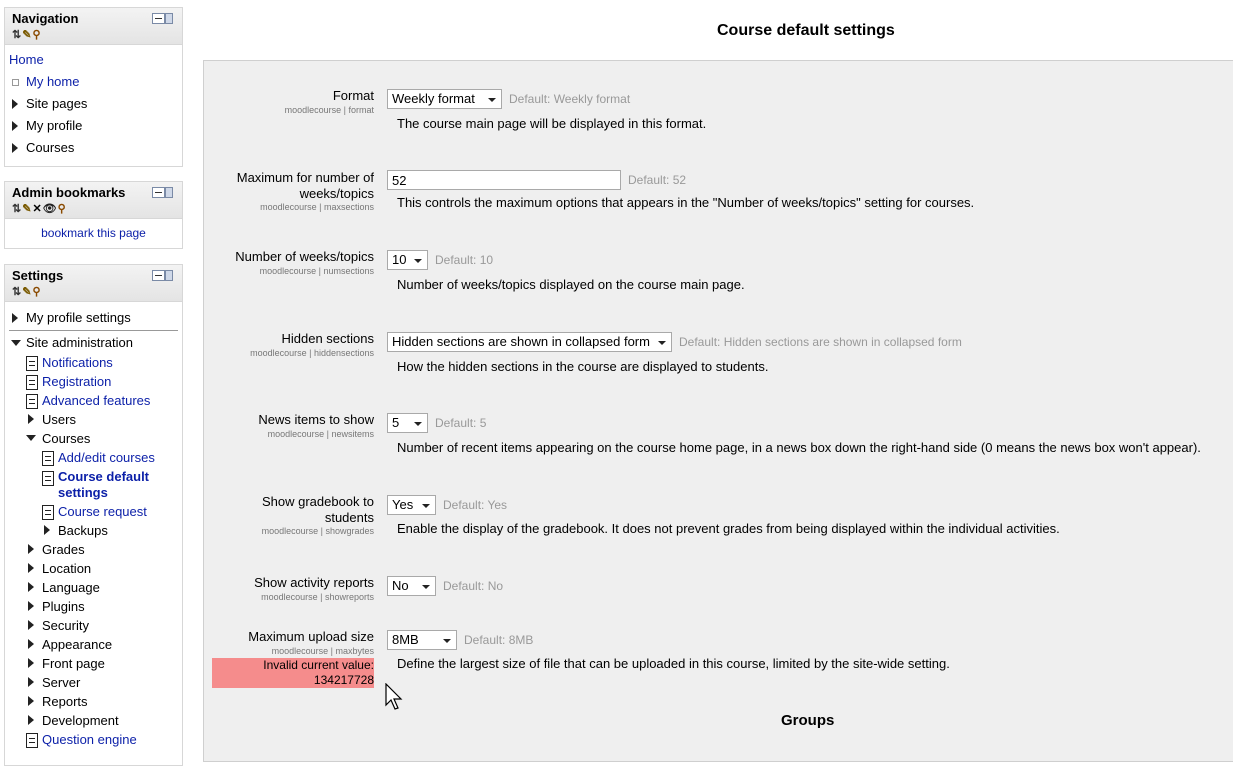 Image resolution: width=1233 pixels, height=766 pixels. I want to click on tree-courses: Courses, so click(93, 438).